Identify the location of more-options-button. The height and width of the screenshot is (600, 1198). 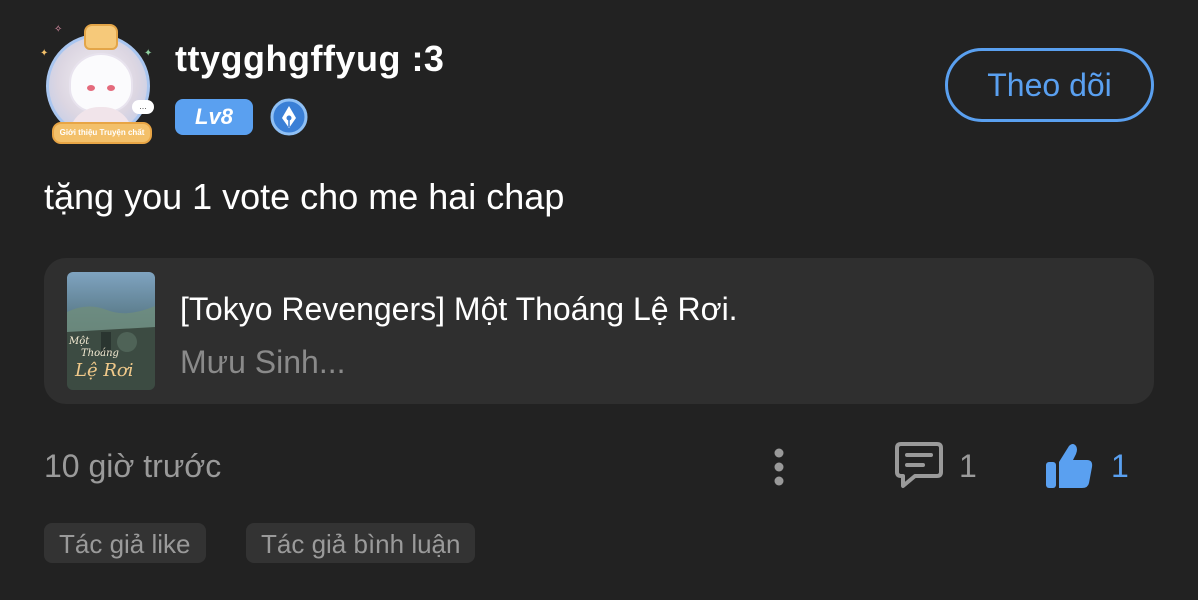
(779, 467).